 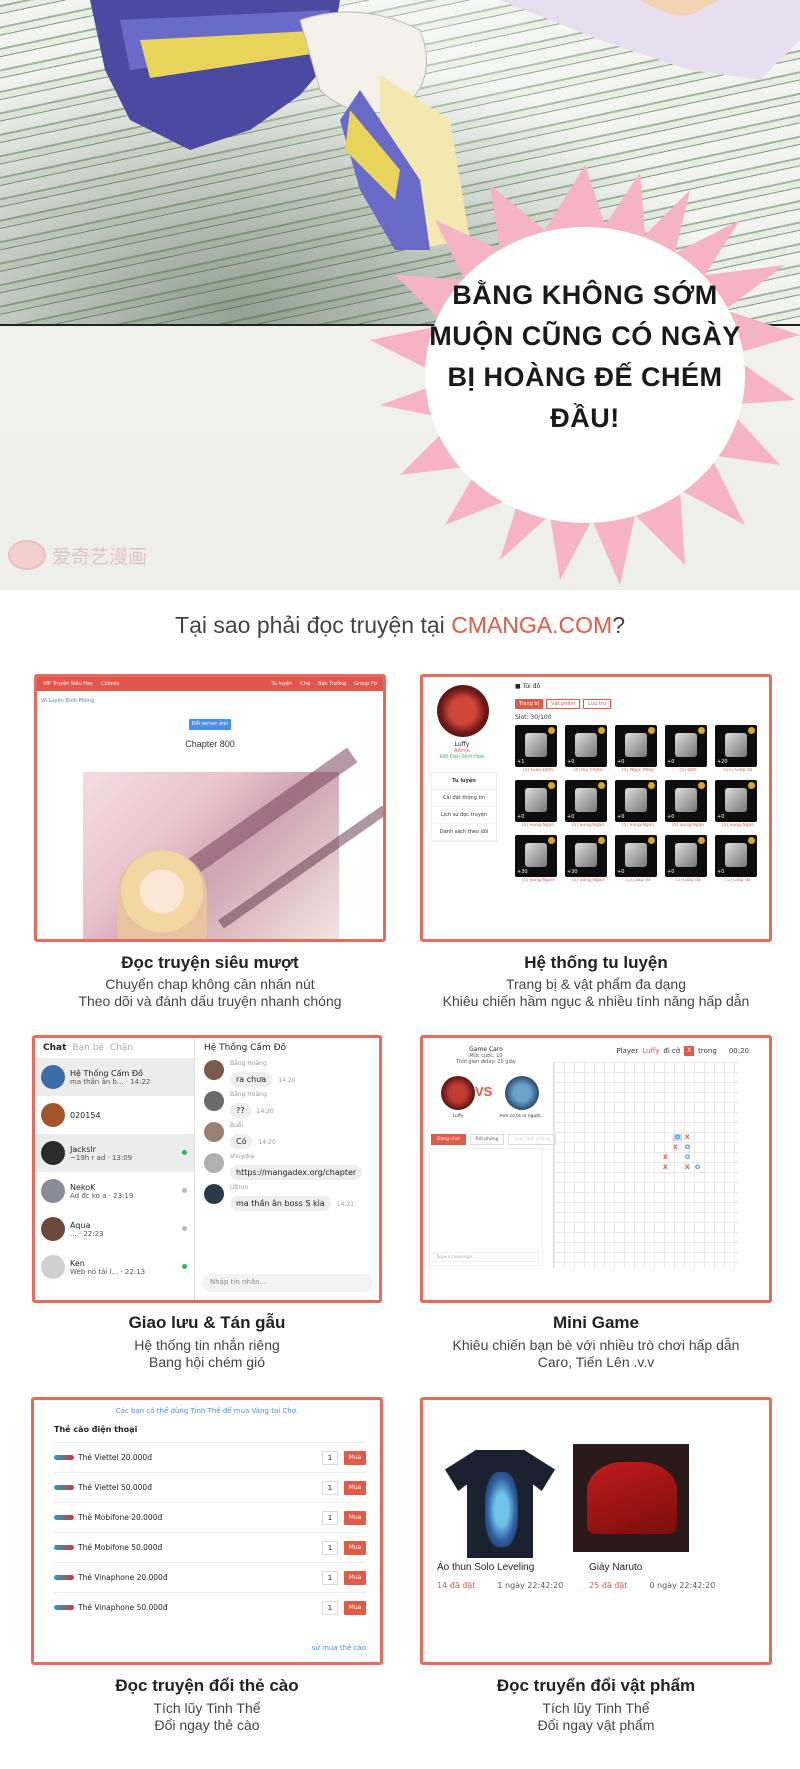 I want to click on menu-item: Tu luyện, so click(x=464, y=781).